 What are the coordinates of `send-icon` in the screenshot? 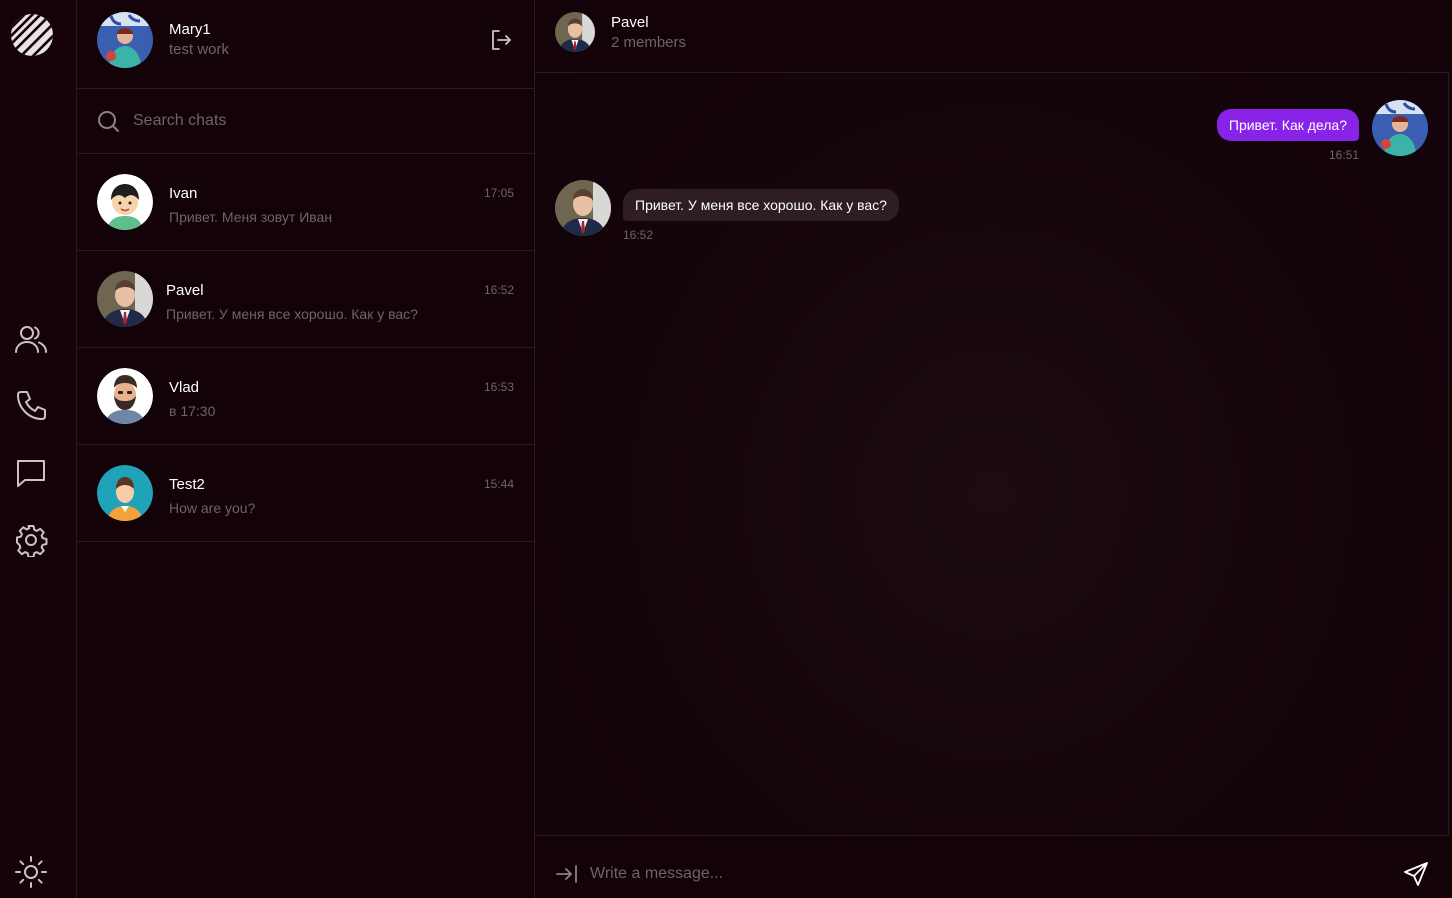 It's located at (1416, 874).